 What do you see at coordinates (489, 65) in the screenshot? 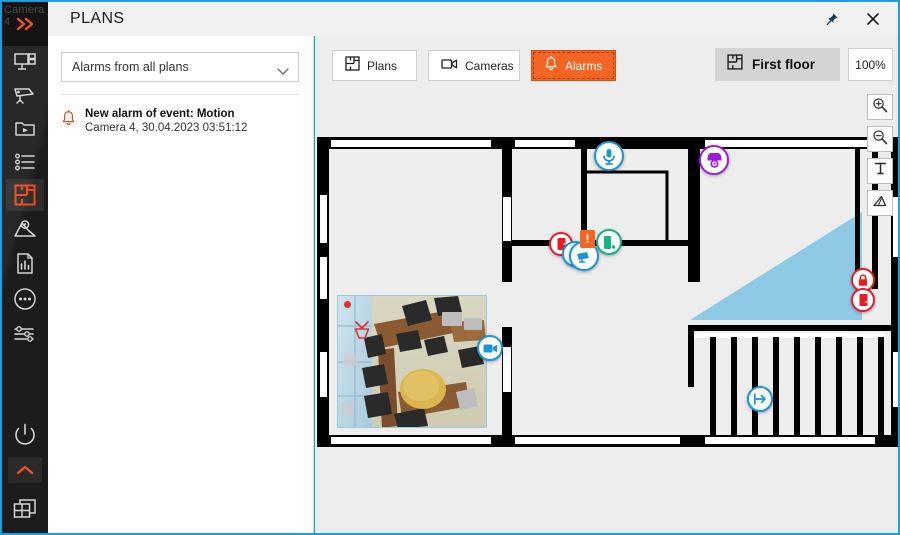
I see `tab-cameras-label: Cameras` at bounding box center [489, 65].